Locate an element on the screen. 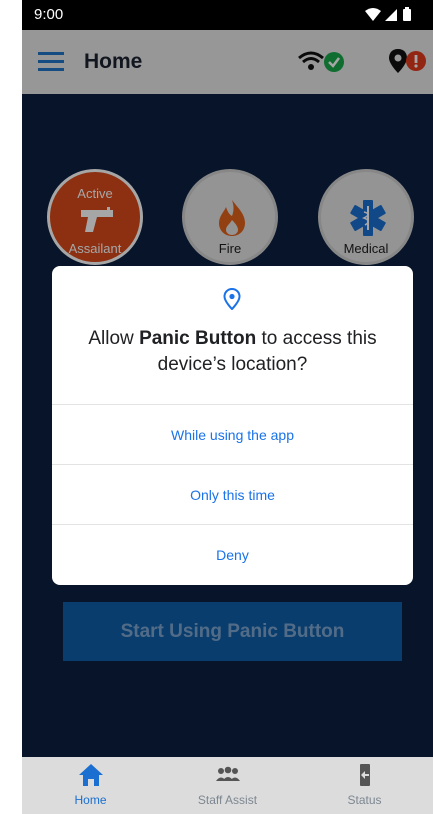  signal-icon is located at coordinates (391, 15).